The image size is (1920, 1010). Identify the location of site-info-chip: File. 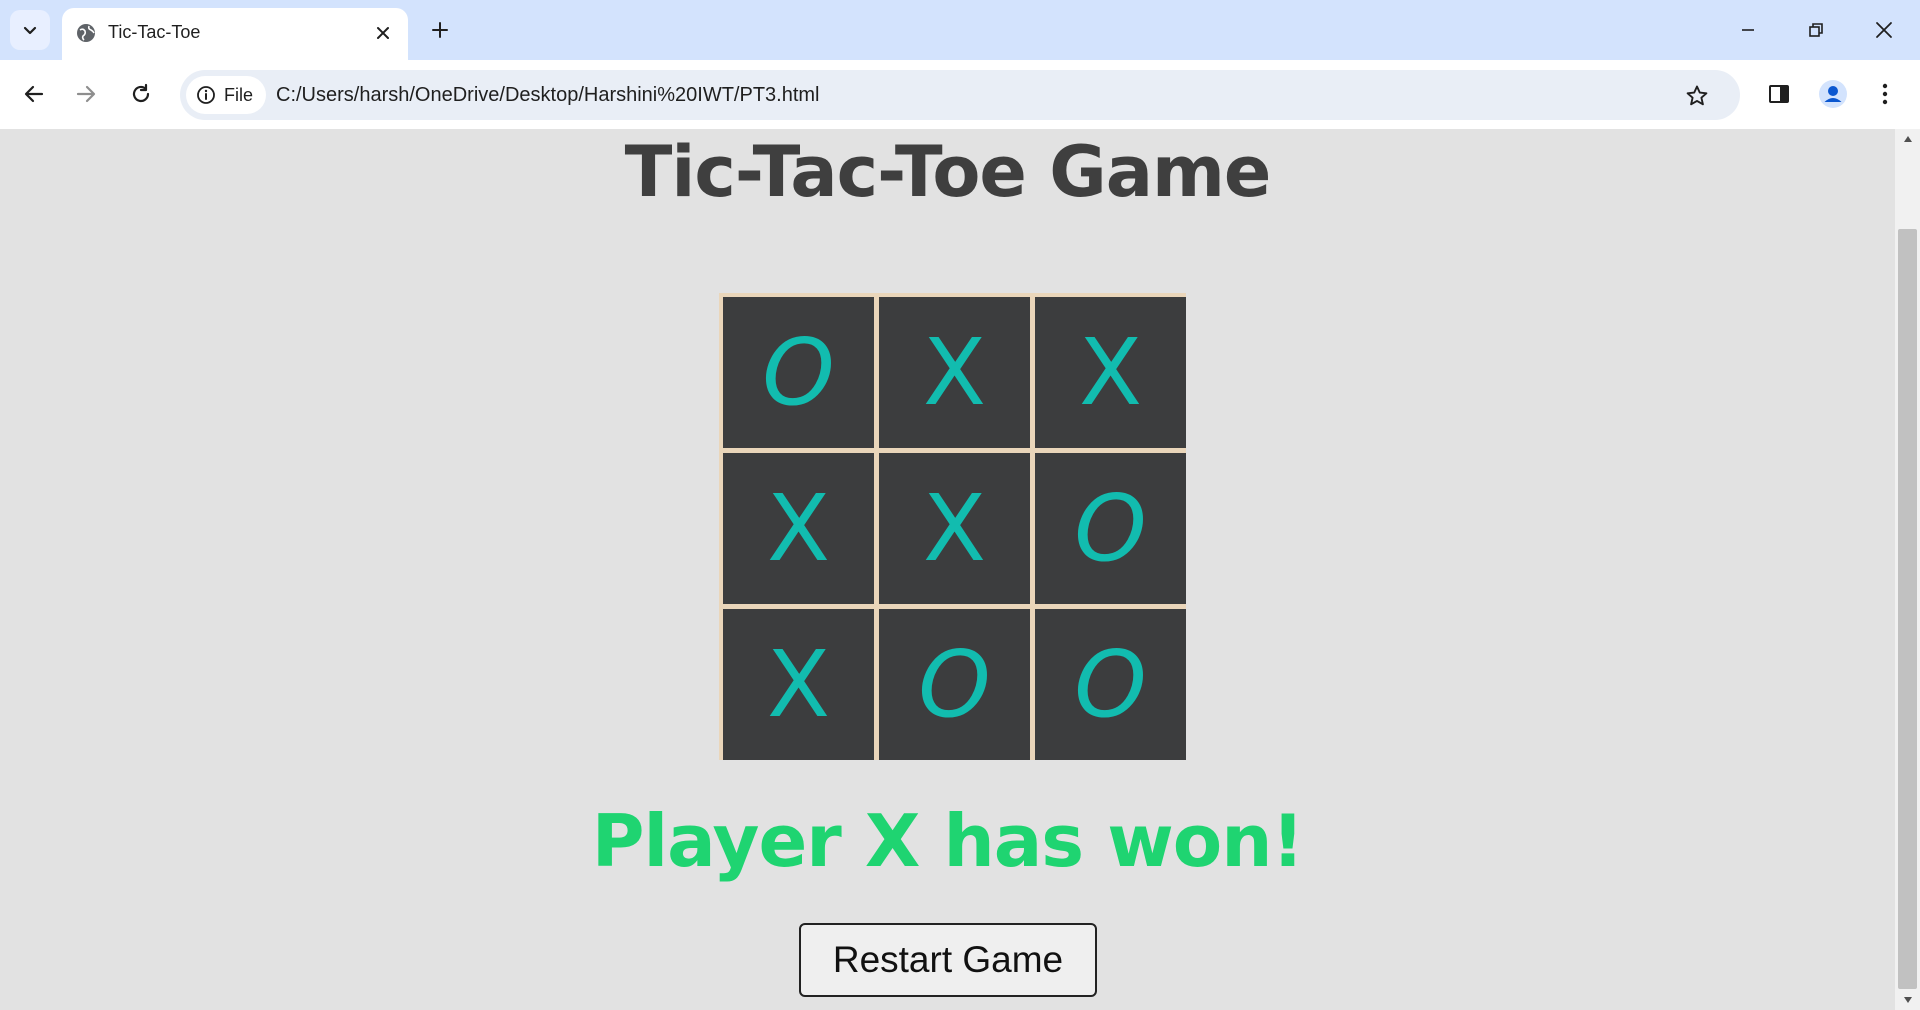
(226, 95).